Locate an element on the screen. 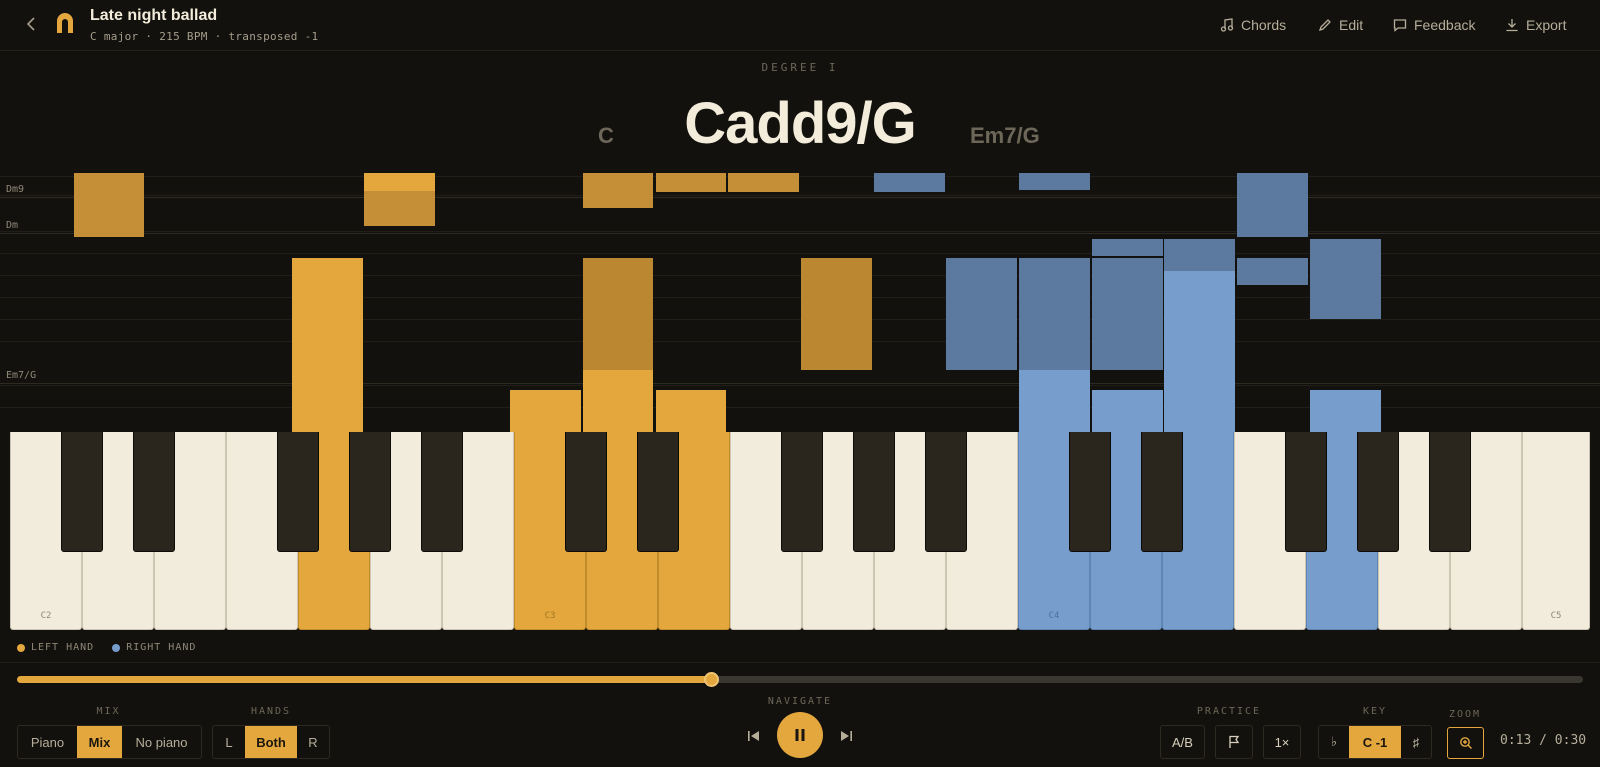 Image resolution: width=1600 pixels, height=767 pixels. key-value: C -1 is located at coordinates (1375, 742).